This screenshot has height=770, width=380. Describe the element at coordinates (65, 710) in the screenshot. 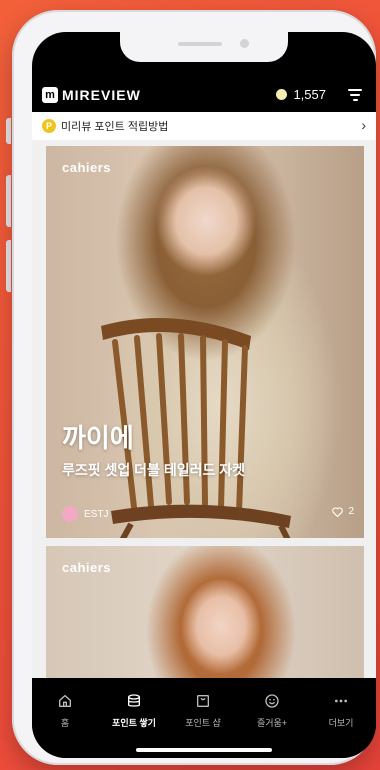

I see `tab-home: 홈` at that location.